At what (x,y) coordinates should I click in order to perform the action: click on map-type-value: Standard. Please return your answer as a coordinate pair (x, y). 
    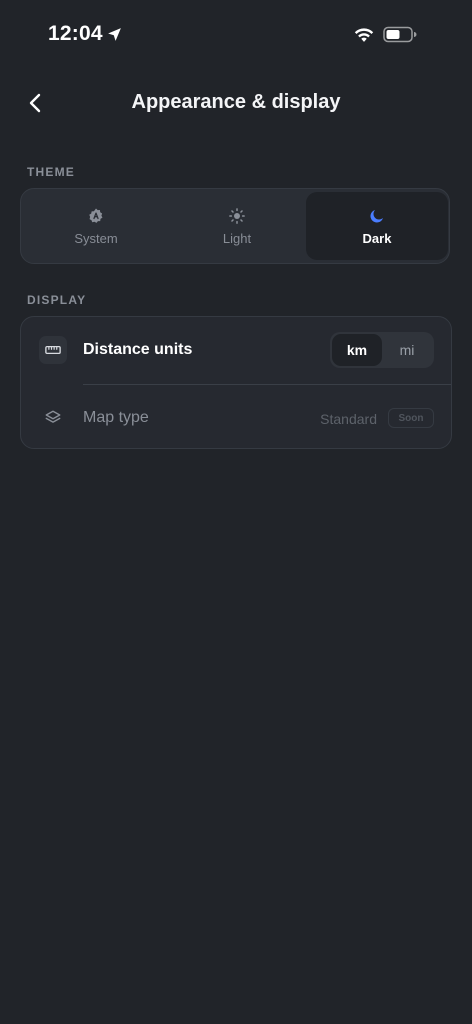
    Looking at the image, I should click on (348, 419).